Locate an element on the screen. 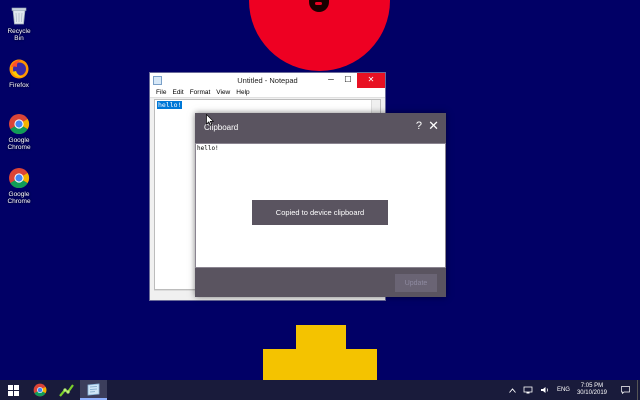 The image size is (640, 400). close-icon: ✕ is located at coordinates (433, 126).